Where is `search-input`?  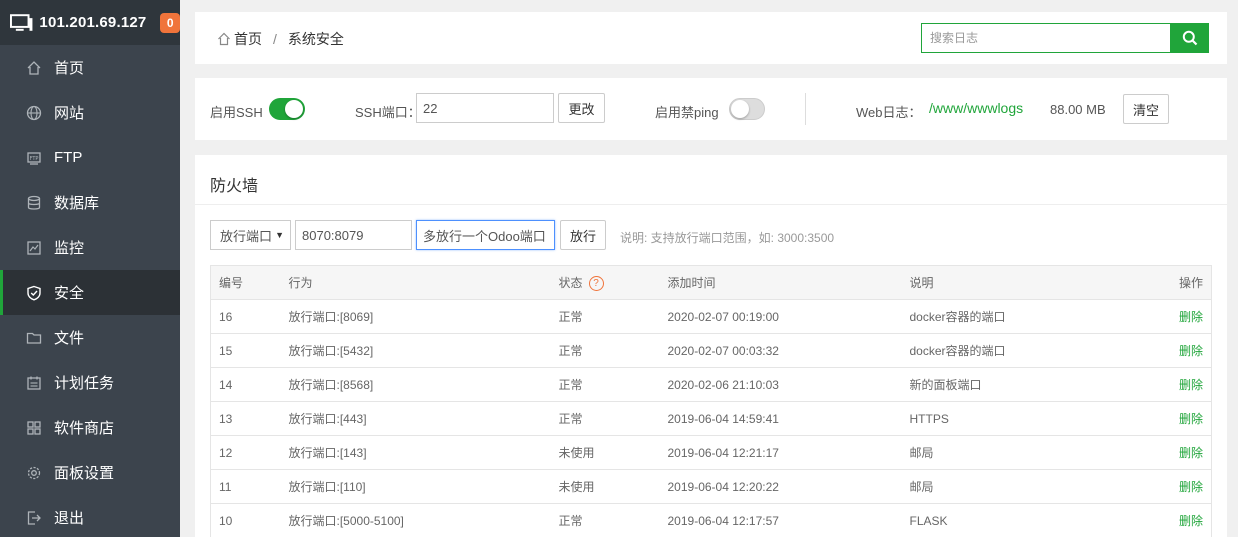
search-input is located at coordinates (1046, 38).